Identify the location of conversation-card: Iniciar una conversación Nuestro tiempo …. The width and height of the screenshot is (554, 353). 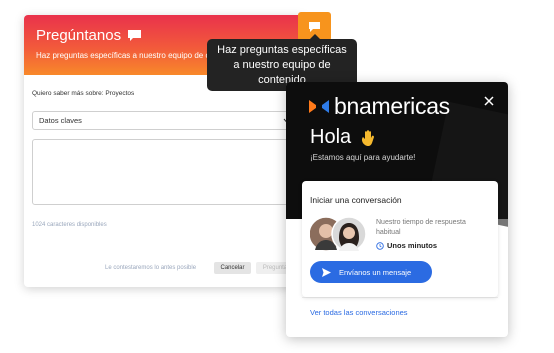
(400, 239).